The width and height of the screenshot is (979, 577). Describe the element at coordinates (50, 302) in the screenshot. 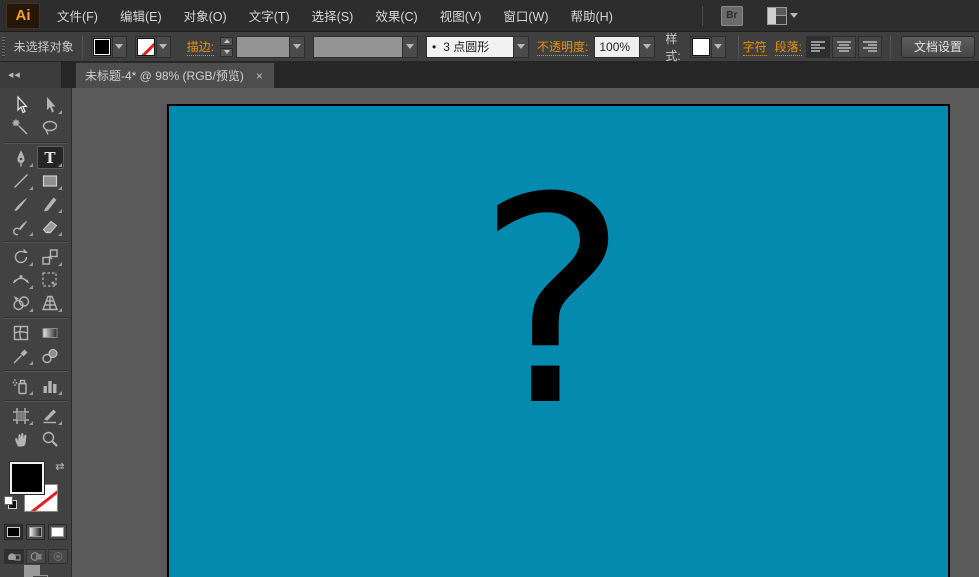

I see `perspective-grid-tool` at that location.